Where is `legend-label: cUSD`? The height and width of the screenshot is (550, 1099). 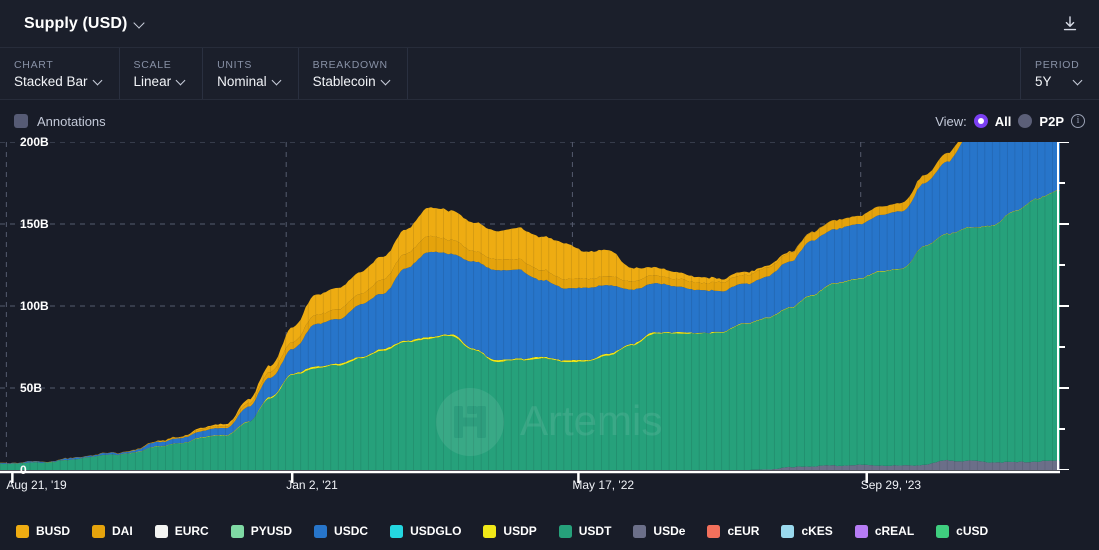 legend-label: cUSD is located at coordinates (972, 531).